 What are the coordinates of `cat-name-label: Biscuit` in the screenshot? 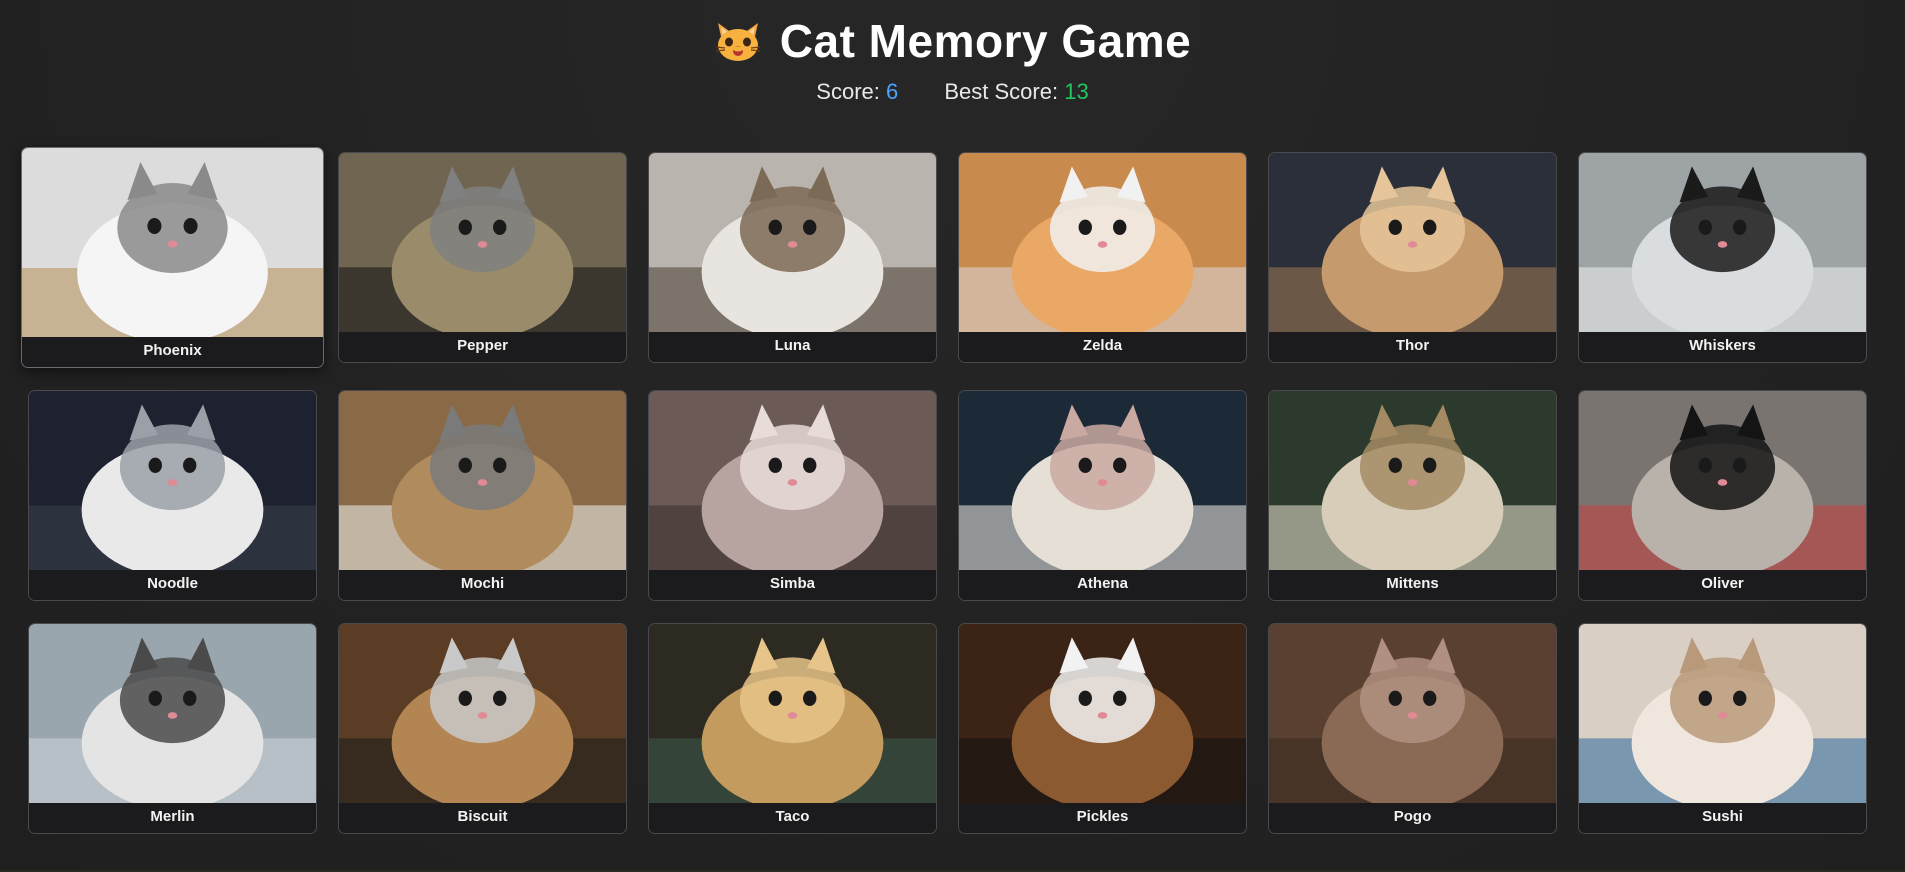 It's located at (482, 818).